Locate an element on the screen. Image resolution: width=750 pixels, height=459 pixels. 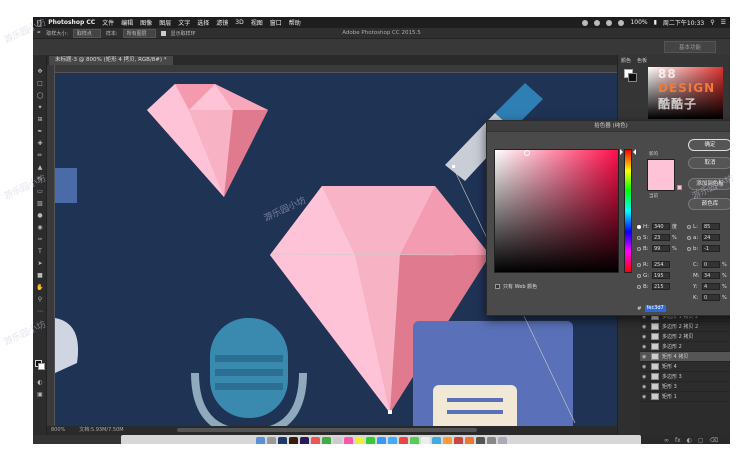
document-tab: 未标题-3 @ 800% (矩形 4 拷贝, RGB/8#) * is located at coordinates (111, 60).